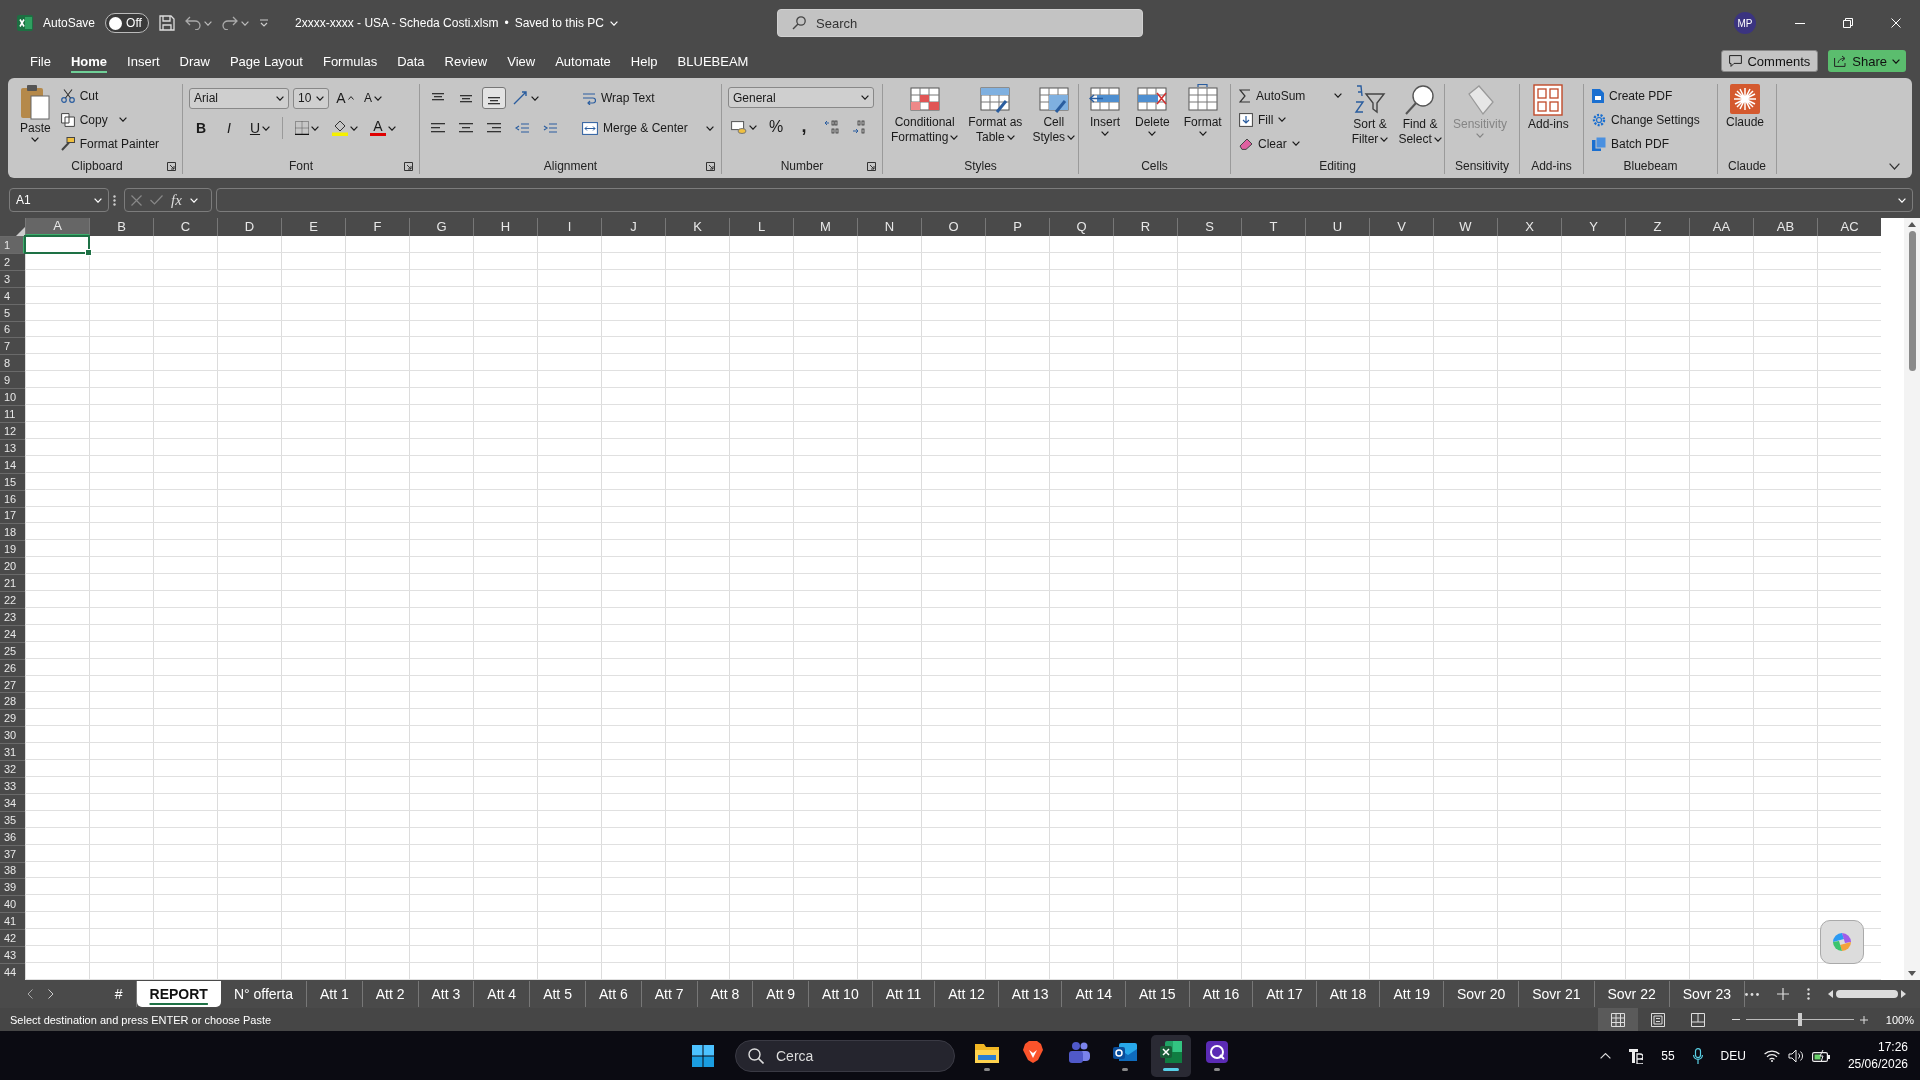  What do you see at coordinates (12, 633) in the screenshot?
I see `row-header: 24` at bounding box center [12, 633].